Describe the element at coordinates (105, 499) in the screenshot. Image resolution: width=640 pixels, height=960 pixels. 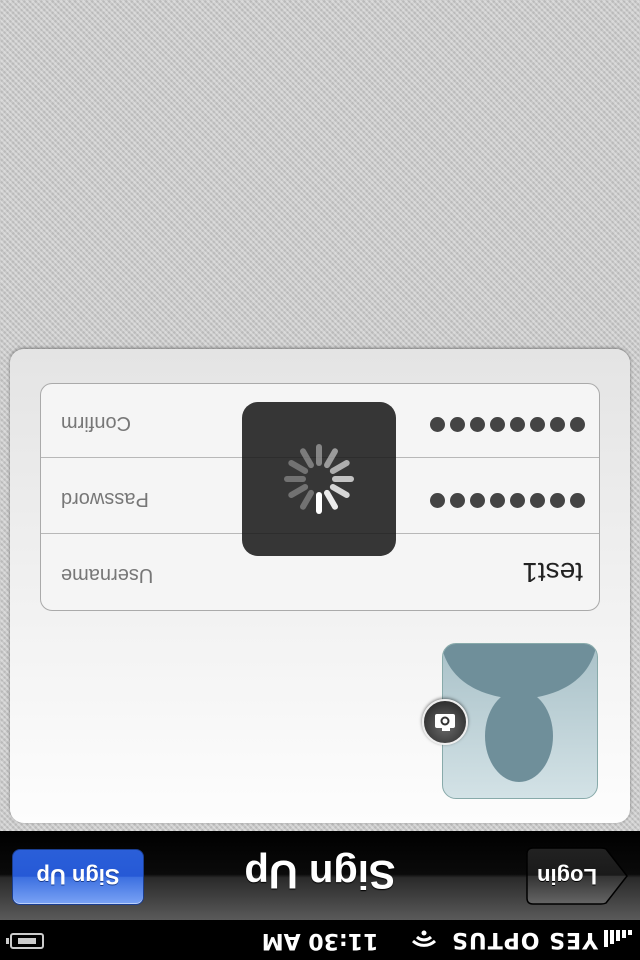
I see `password-label: Password` at that location.